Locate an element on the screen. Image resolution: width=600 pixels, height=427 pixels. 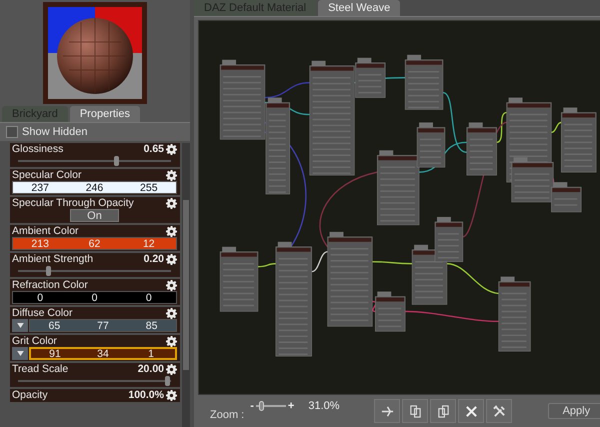
property-value: 0.65 is located at coordinates (154, 149).